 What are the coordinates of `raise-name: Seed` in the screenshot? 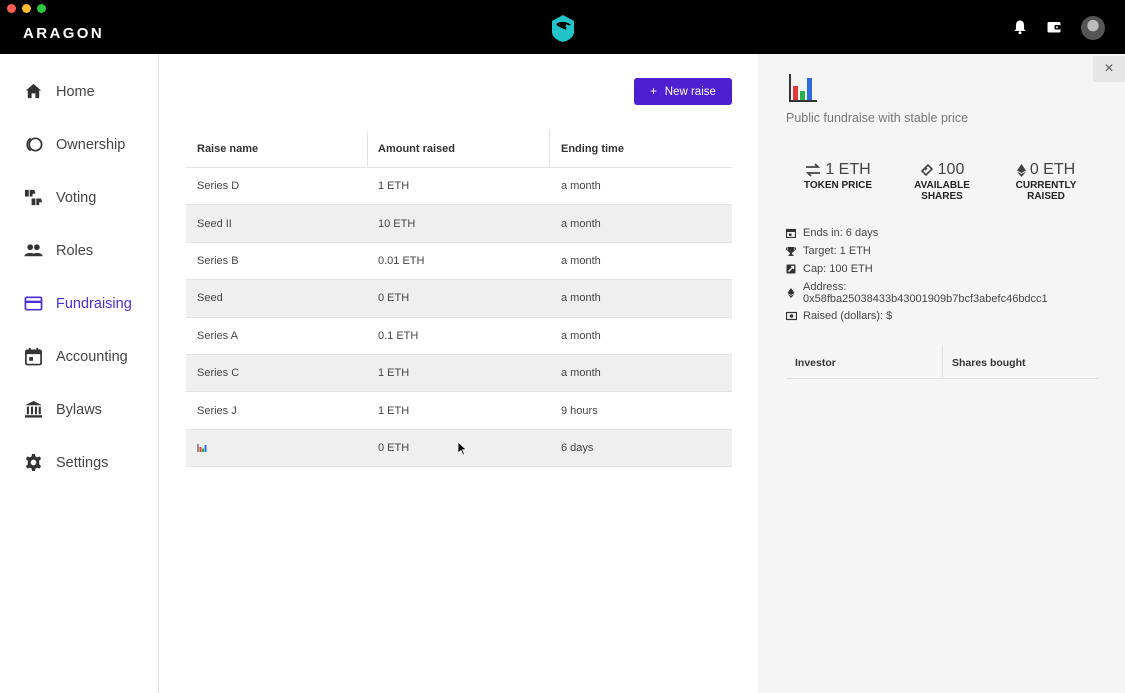 It's located at (210, 298).